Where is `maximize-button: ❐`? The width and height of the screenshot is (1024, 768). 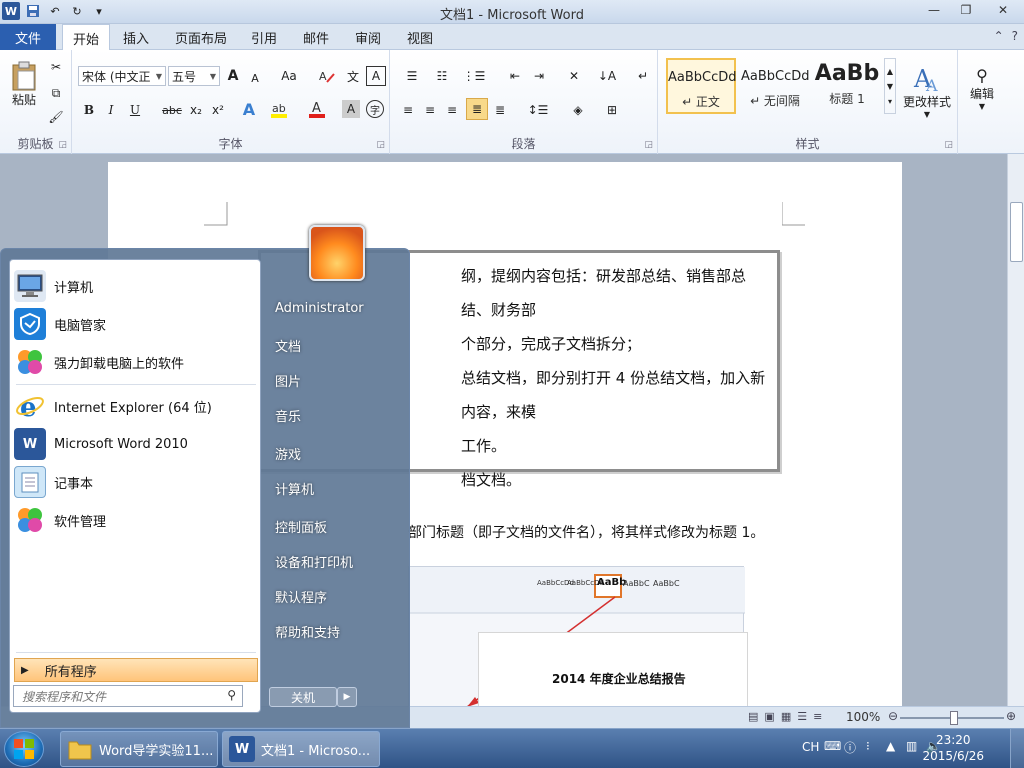 maximize-button: ❐ is located at coordinates (966, 10).